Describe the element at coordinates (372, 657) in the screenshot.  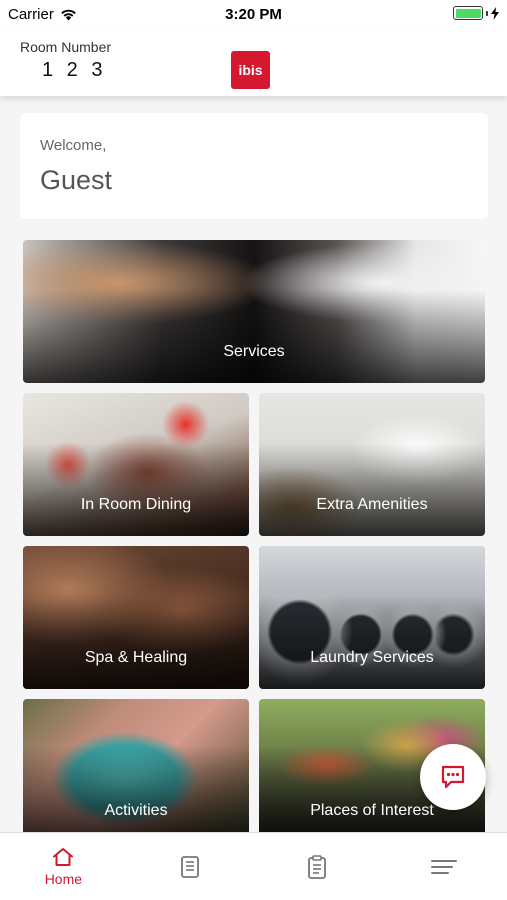
I see `tile-label: Laundry Services` at that location.